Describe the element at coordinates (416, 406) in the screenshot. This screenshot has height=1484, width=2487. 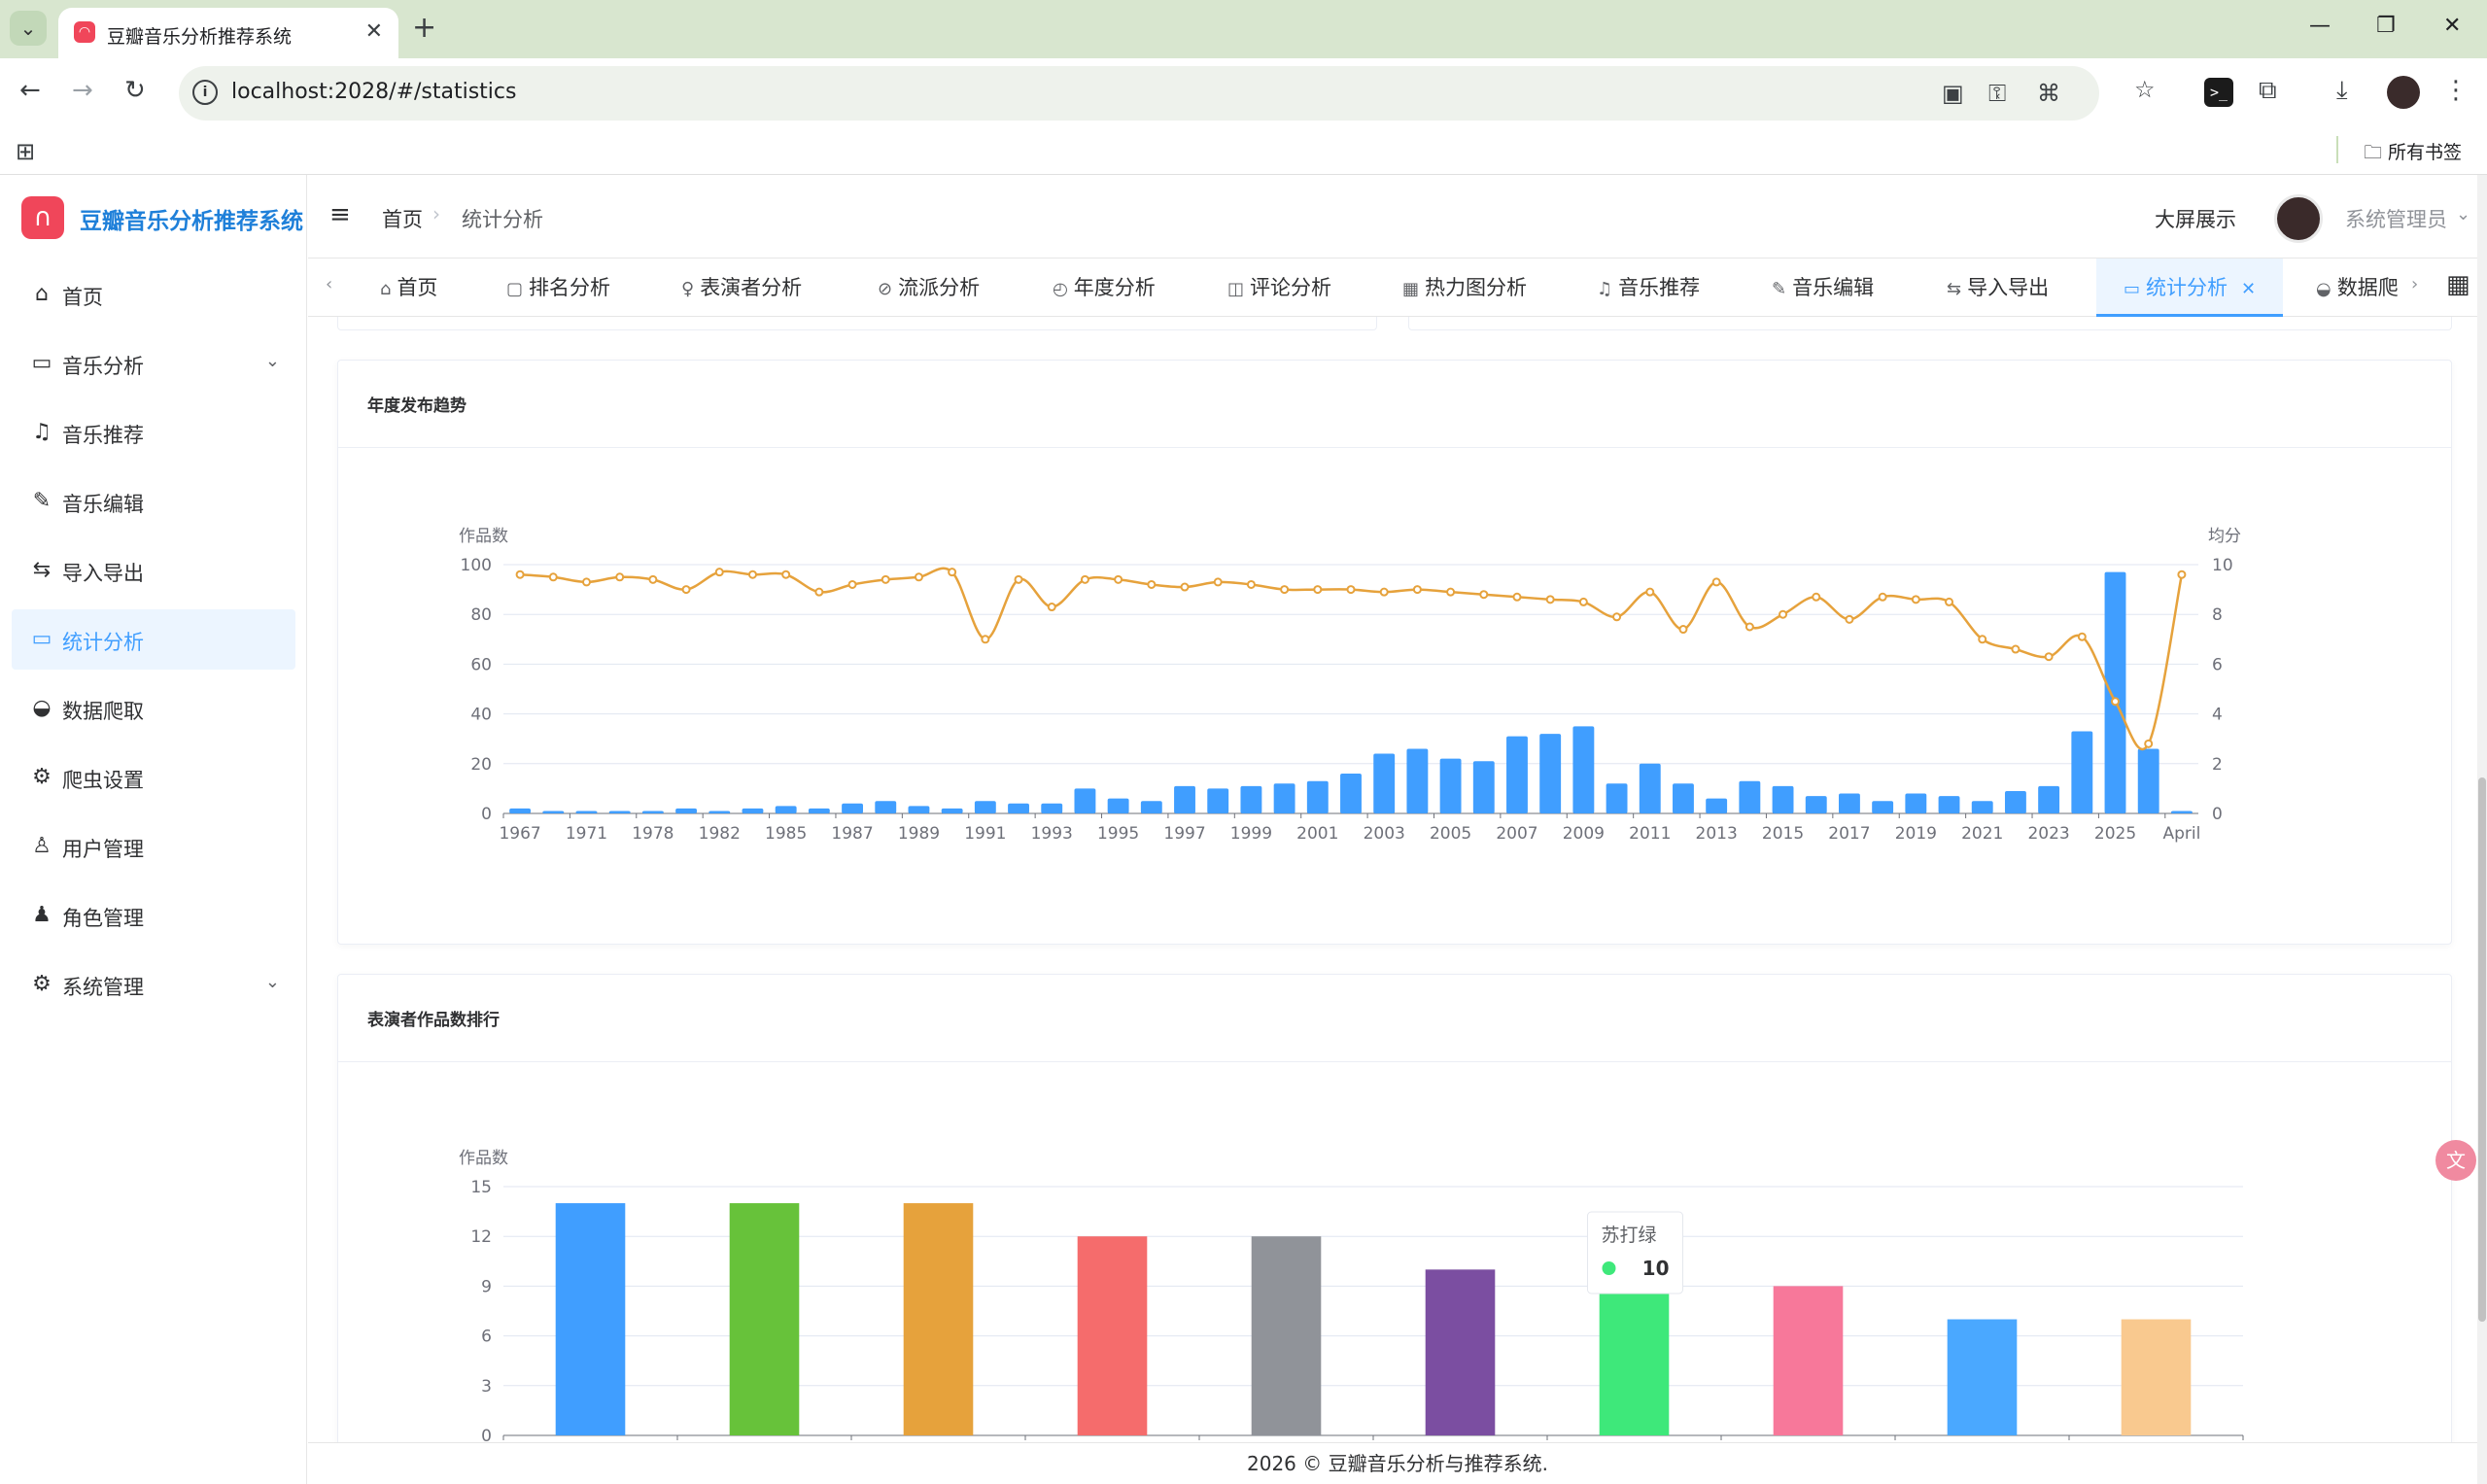
I see `trend-card-title: 年度发布趋势` at that location.